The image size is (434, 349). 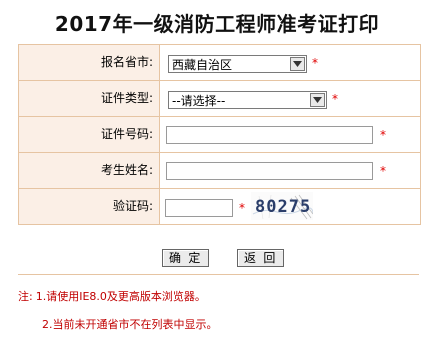 I want to click on name-input, so click(x=269, y=171).